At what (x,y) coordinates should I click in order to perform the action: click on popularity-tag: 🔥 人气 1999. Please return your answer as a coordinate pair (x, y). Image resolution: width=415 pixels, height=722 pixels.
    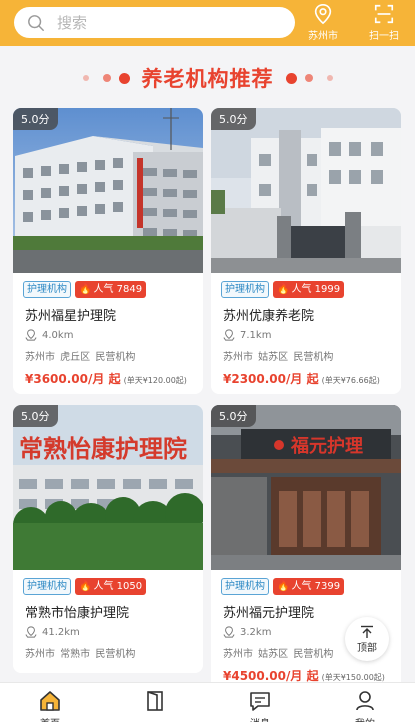
    Looking at the image, I should click on (309, 289).